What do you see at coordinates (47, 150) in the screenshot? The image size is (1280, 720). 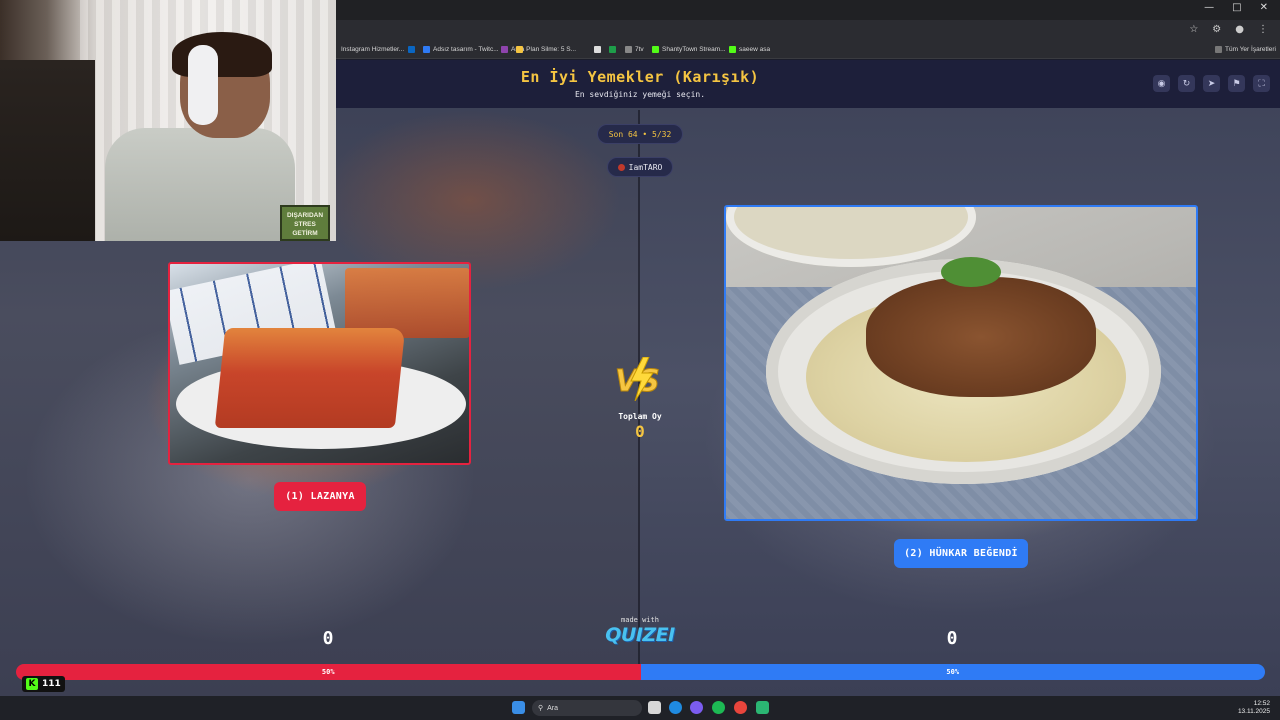 I see `shelf-shape` at bounding box center [47, 150].